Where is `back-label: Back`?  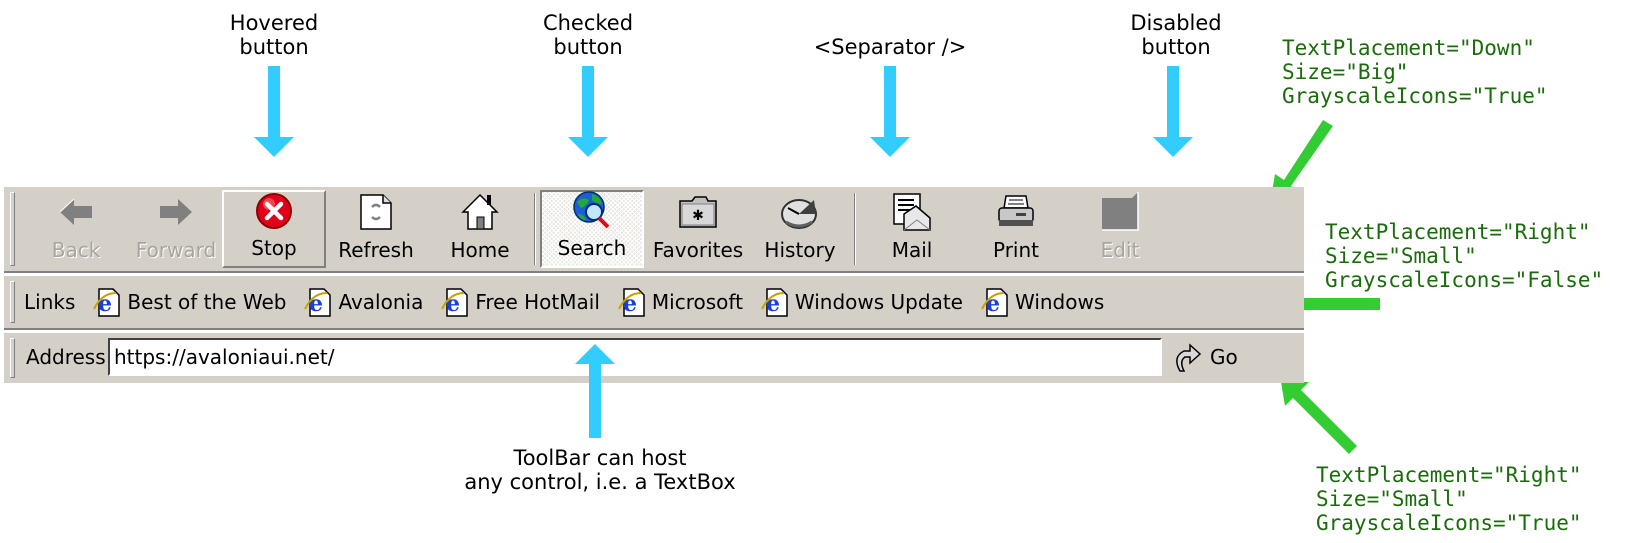
back-label: Back is located at coordinates (76, 250).